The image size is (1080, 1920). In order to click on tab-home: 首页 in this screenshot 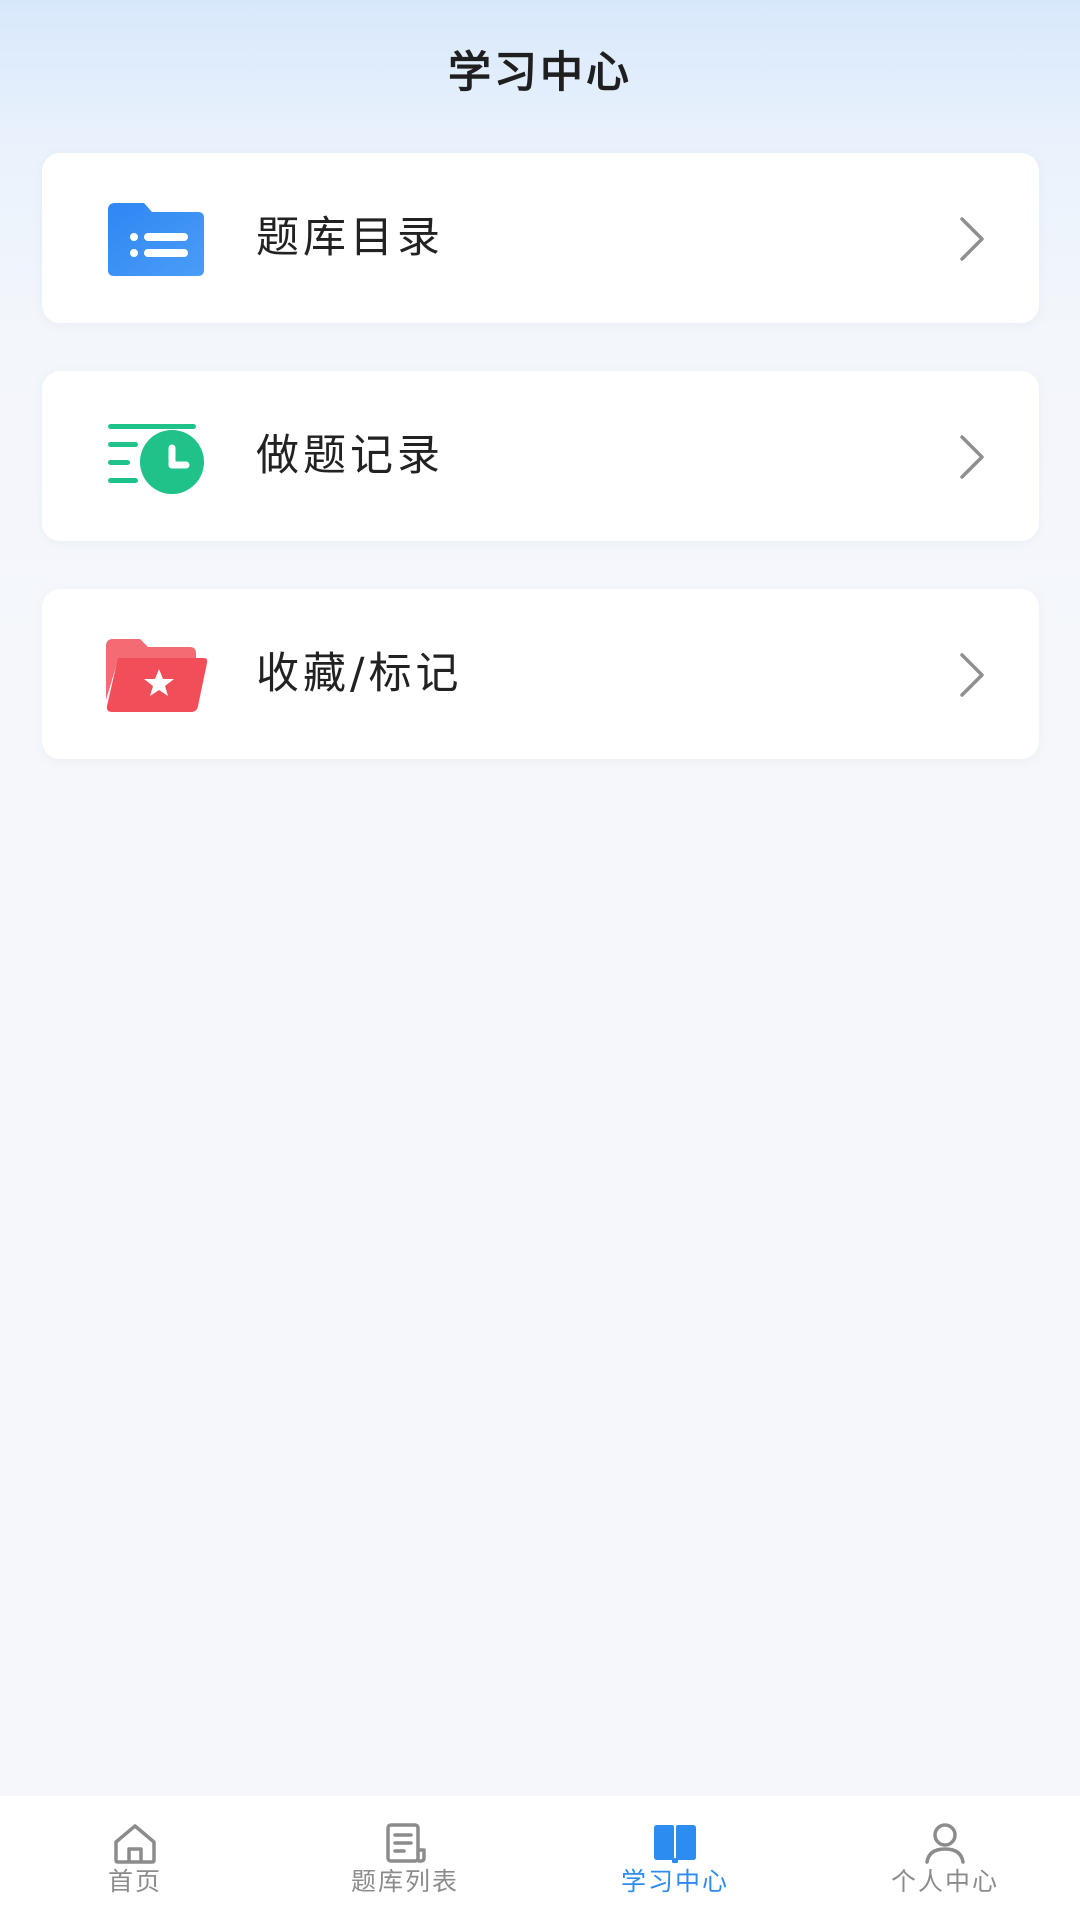, I will do `click(135, 1858)`.